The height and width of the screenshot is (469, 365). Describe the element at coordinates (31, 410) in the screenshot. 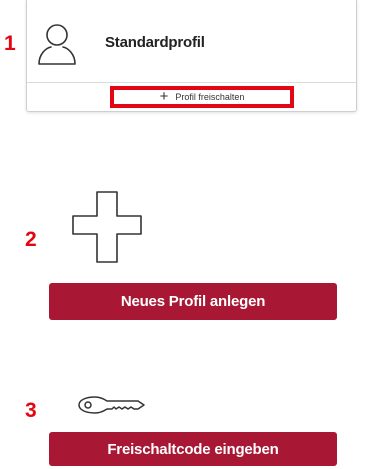

I see `step-number-3: 3` at that location.